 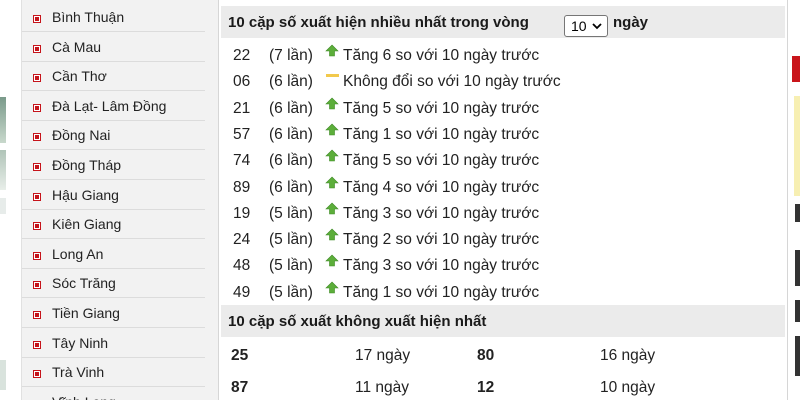 I want to click on sidebar-item: Cà Mau, so click(x=113, y=47).